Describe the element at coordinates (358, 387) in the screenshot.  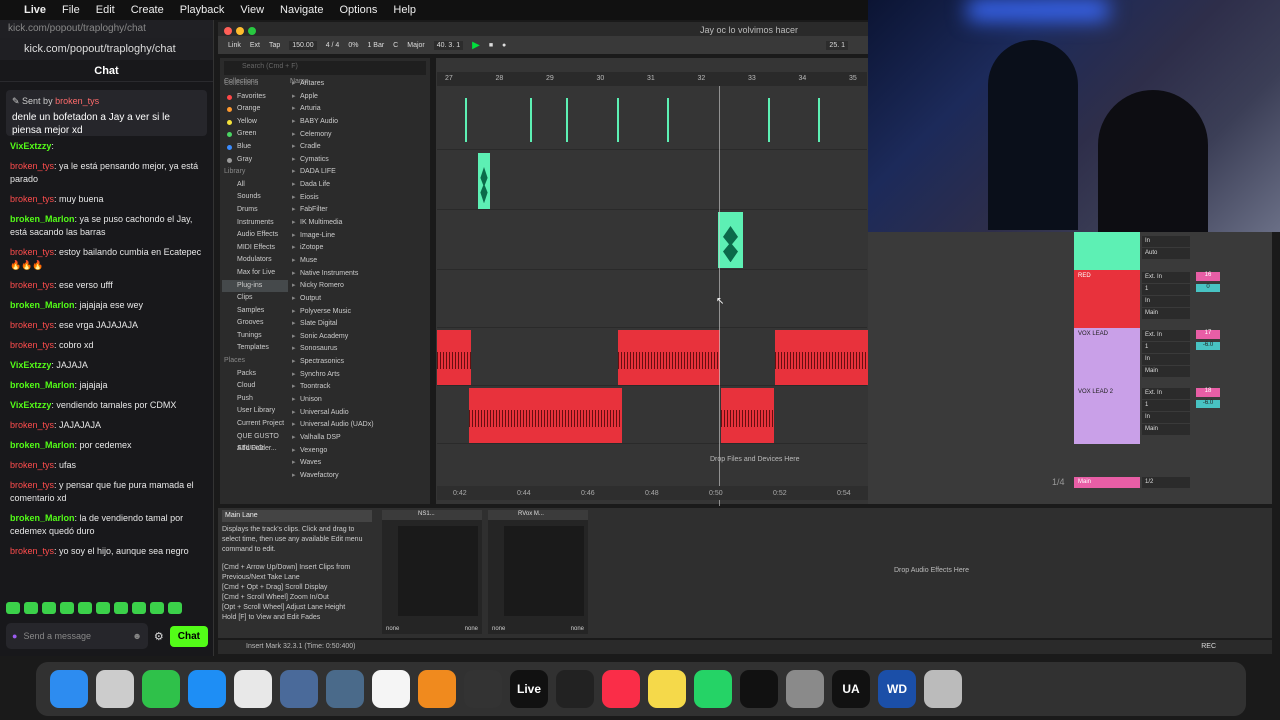
I see `browser-plugin-folder: Toontrack` at that location.